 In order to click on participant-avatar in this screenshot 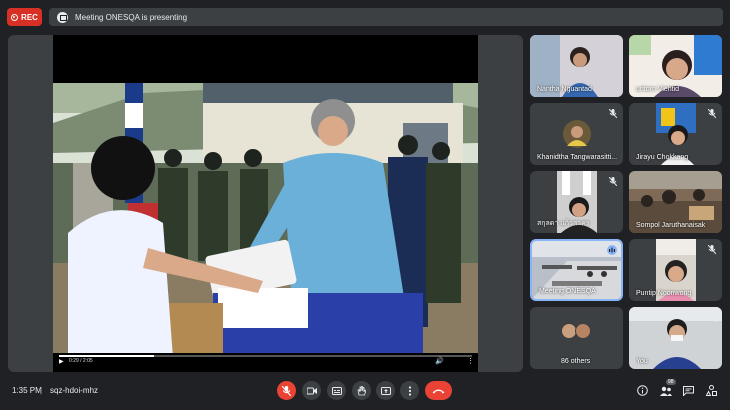, I will do `click(577, 134)`.